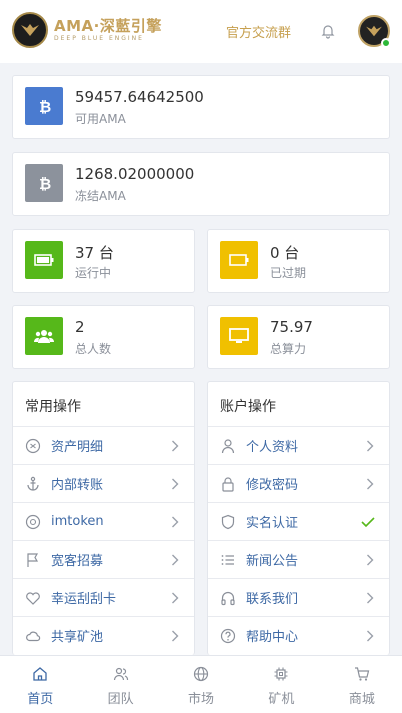  I want to click on available-balance-card: ₿ 59457.64642500 可用AMA, so click(201, 107).